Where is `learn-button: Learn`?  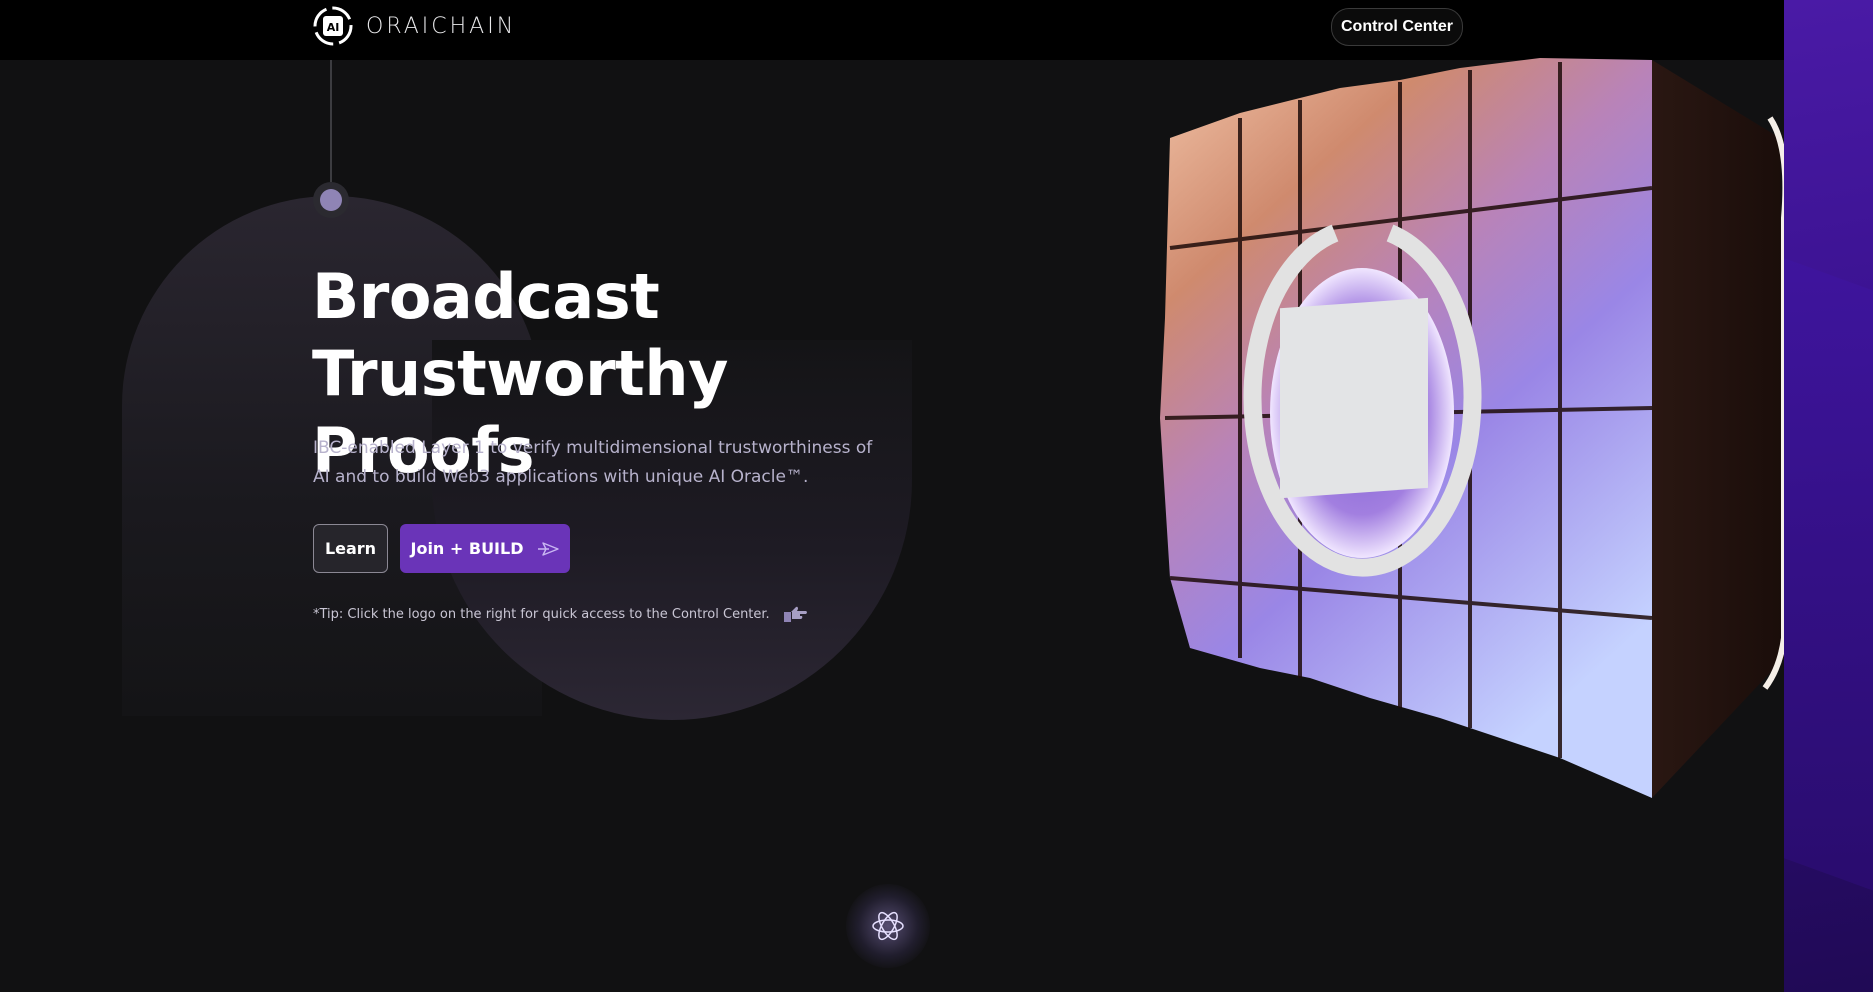
learn-button: Learn is located at coordinates (350, 548).